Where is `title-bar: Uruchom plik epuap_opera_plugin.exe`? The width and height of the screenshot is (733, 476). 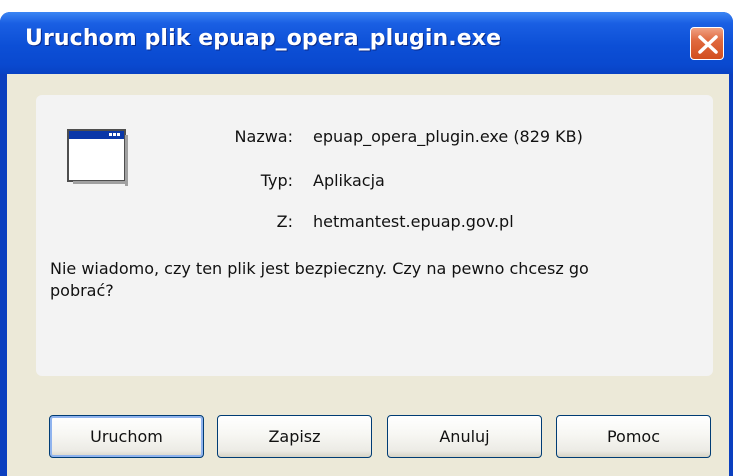 title-bar: Uruchom plik epuap_opera_plugin.exe is located at coordinates (366, 43).